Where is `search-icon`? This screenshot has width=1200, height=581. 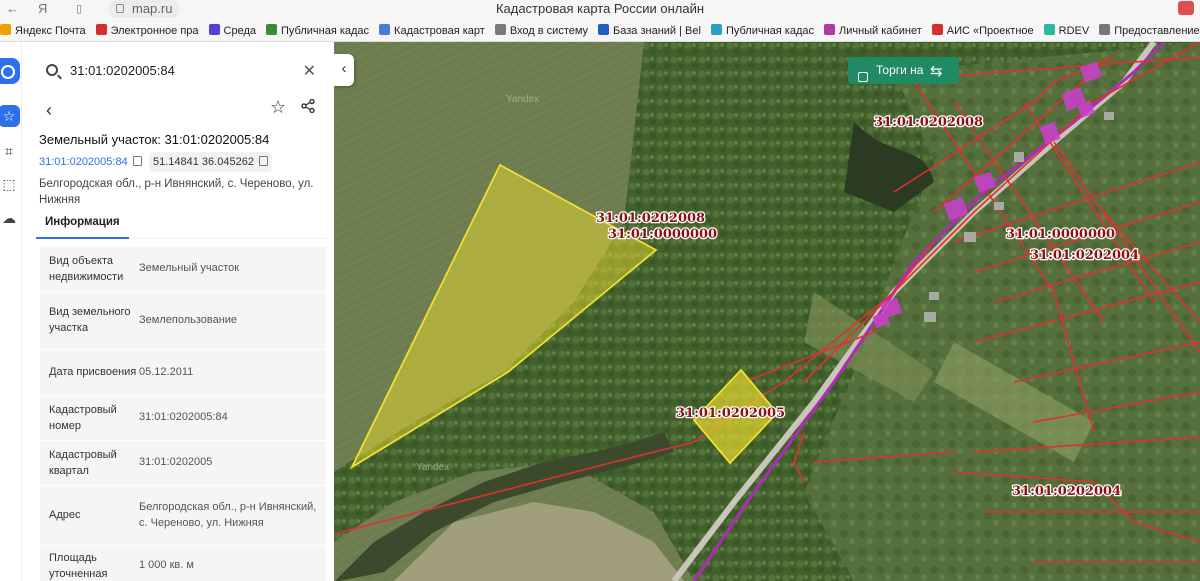
search-icon is located at coordinates (52, 70).